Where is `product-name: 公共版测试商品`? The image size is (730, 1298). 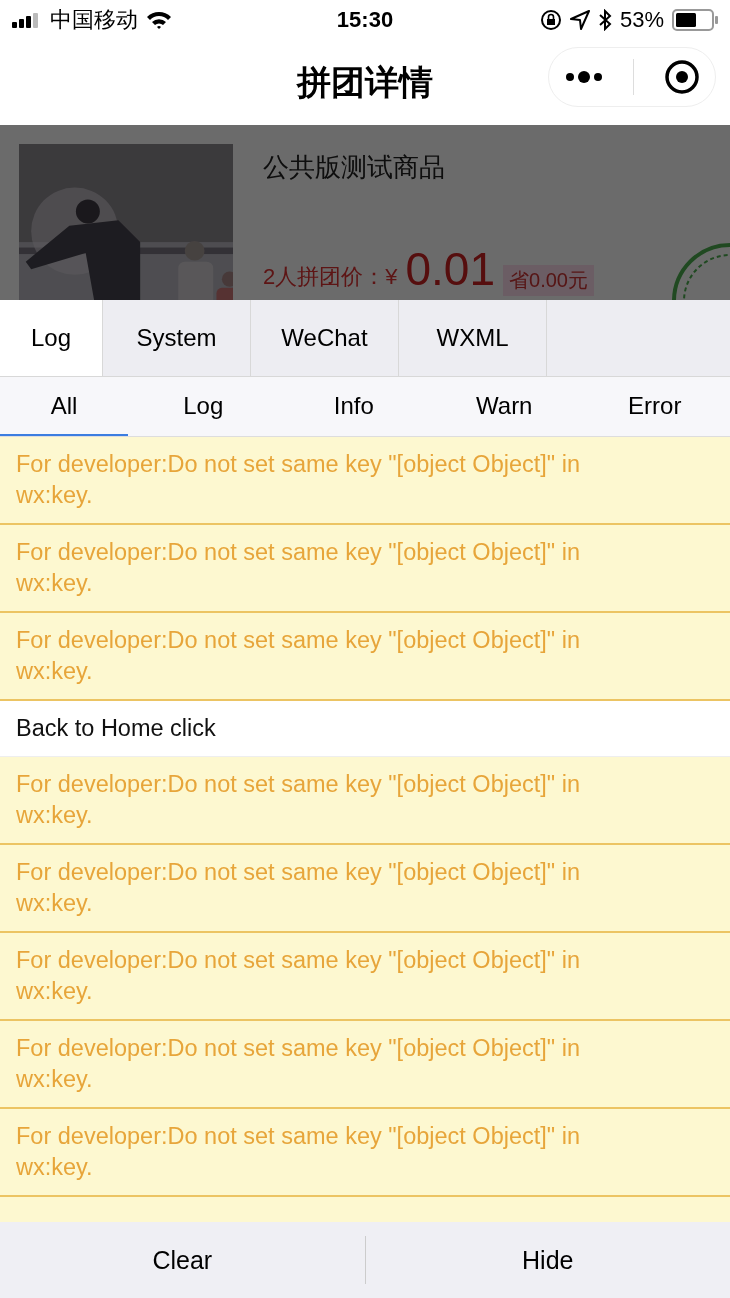
product-name: 公共版测试商品 is located at coordinates (354, 167).